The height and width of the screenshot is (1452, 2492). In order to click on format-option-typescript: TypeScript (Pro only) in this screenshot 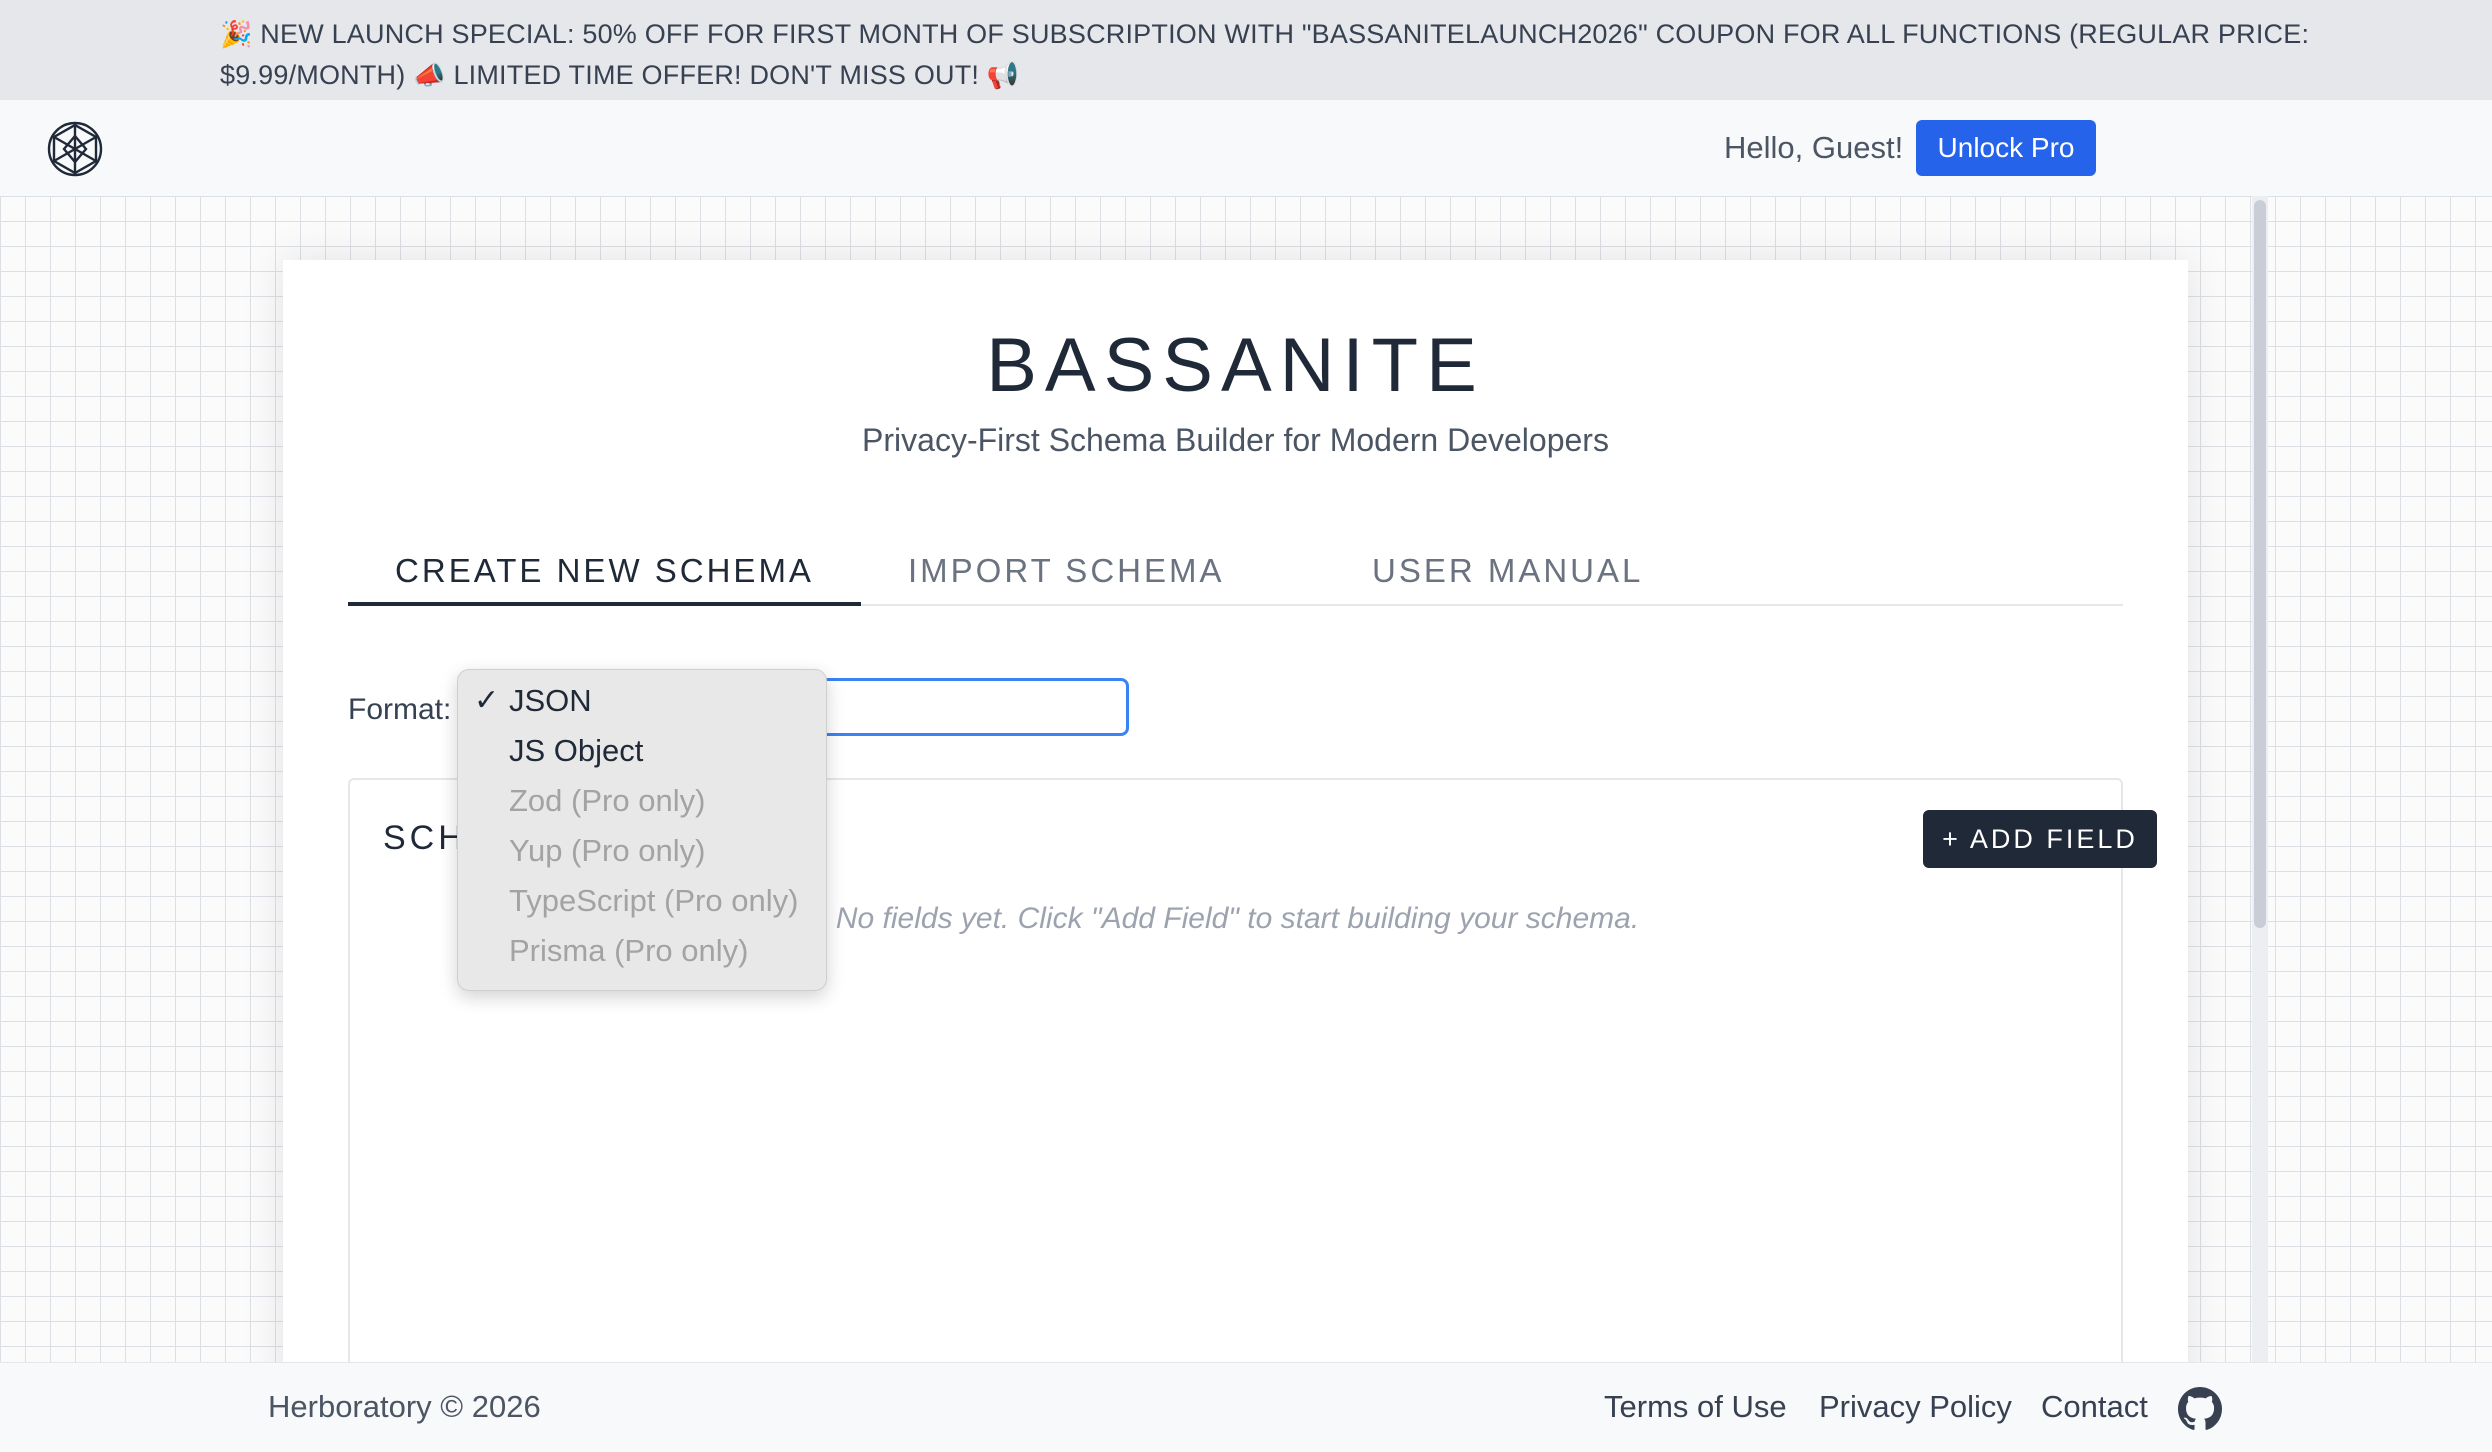, I will do `click(642, 901)`.